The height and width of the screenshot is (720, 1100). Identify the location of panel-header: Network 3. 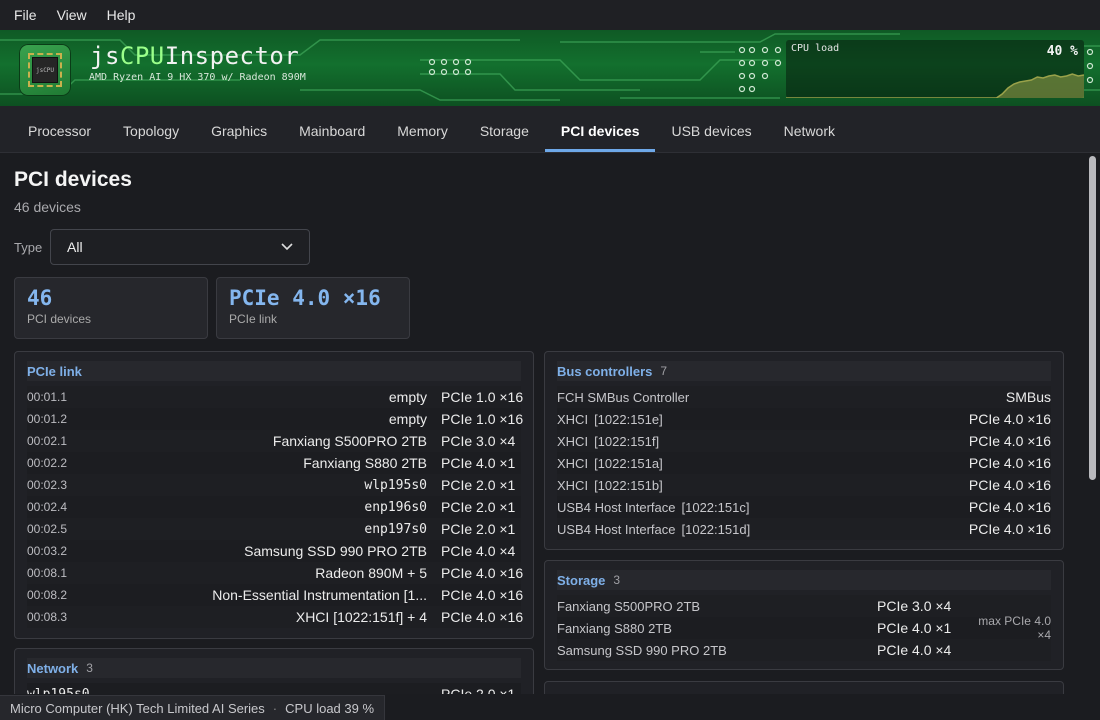
(274, 668).